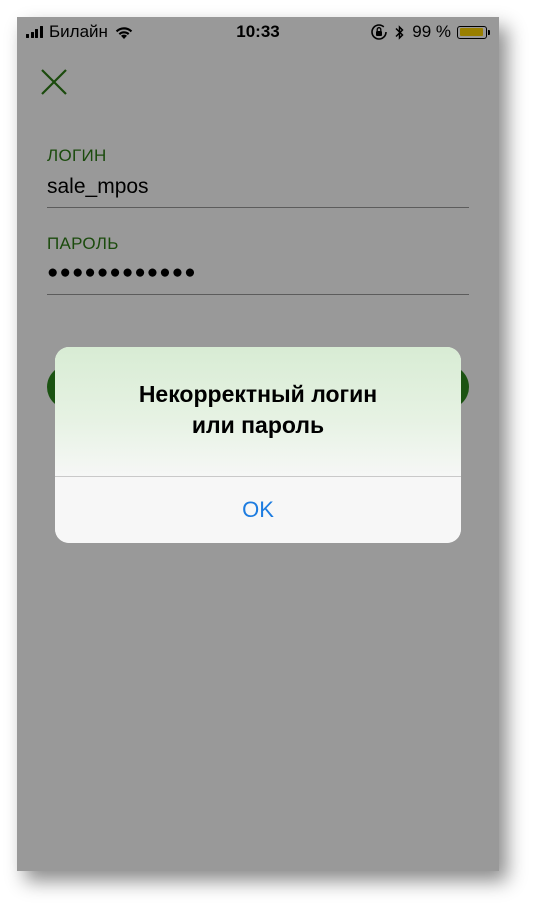 The width and height of the screenshot is (547, 920). I want to click on alert-title-line-1: Некорректный логин, so click(258, 394).